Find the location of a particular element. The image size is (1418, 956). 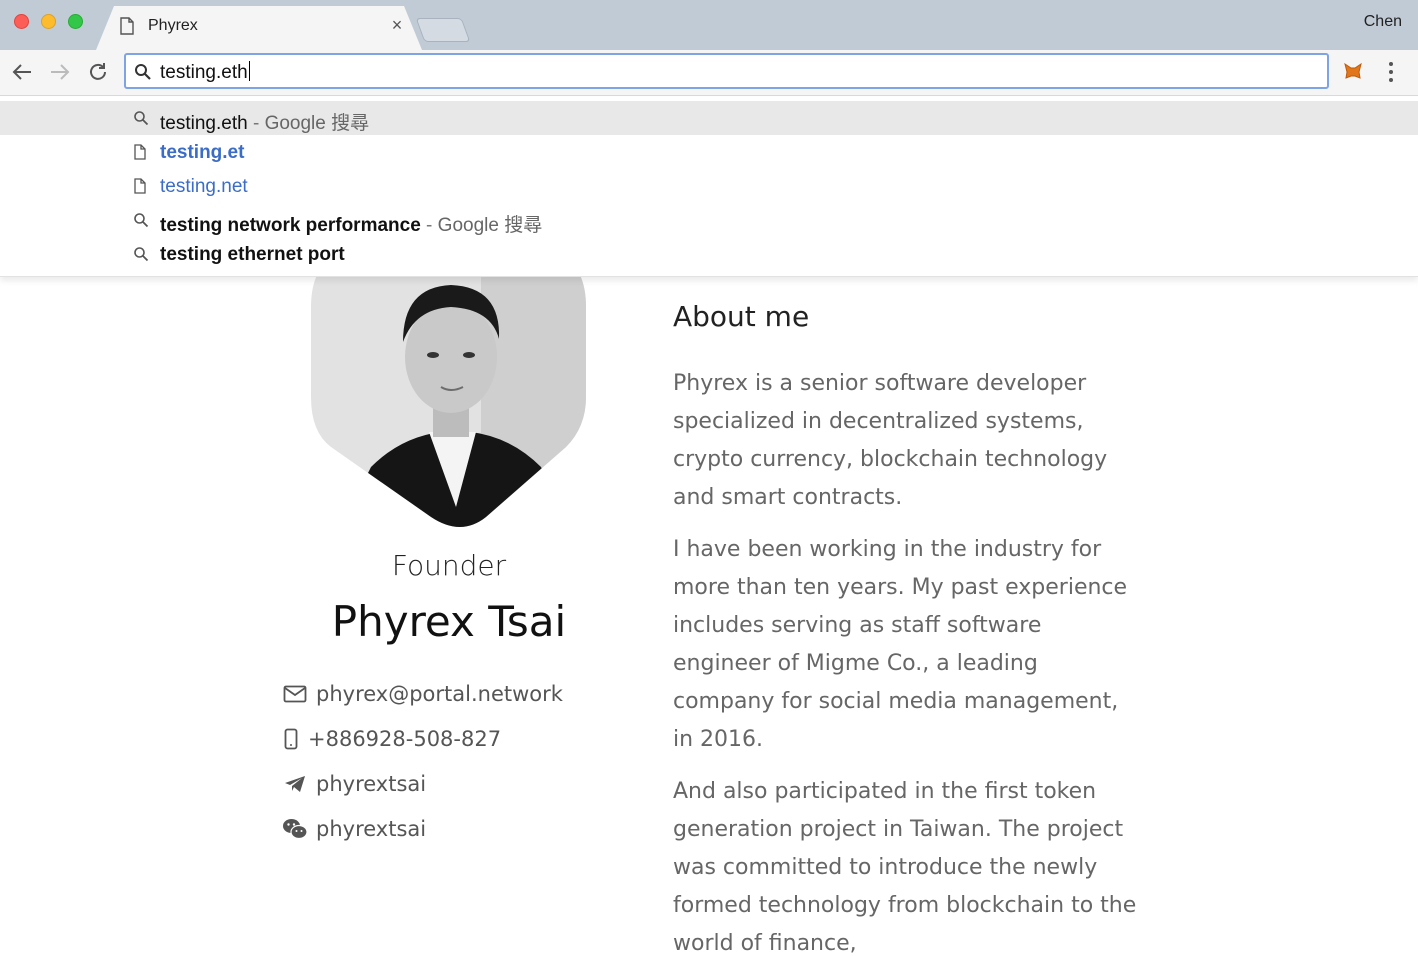

new-tab-button is located at coordinates (443, 30).